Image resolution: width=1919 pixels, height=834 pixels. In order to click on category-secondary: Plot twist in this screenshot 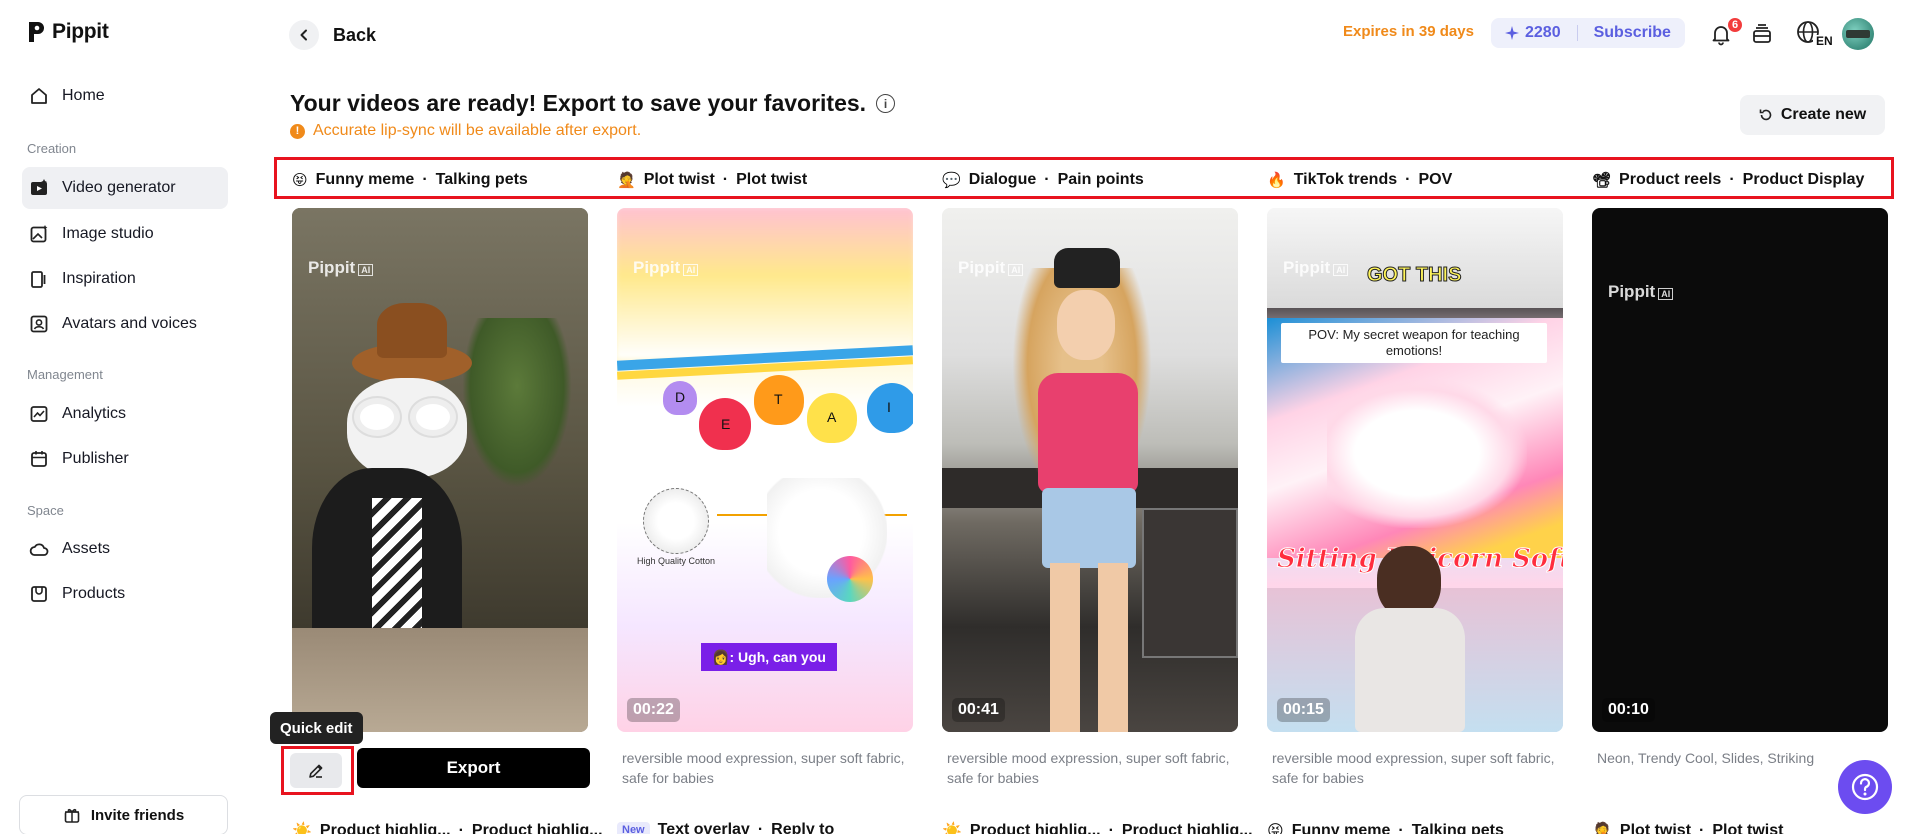, I will do `click(1748, 828)`.